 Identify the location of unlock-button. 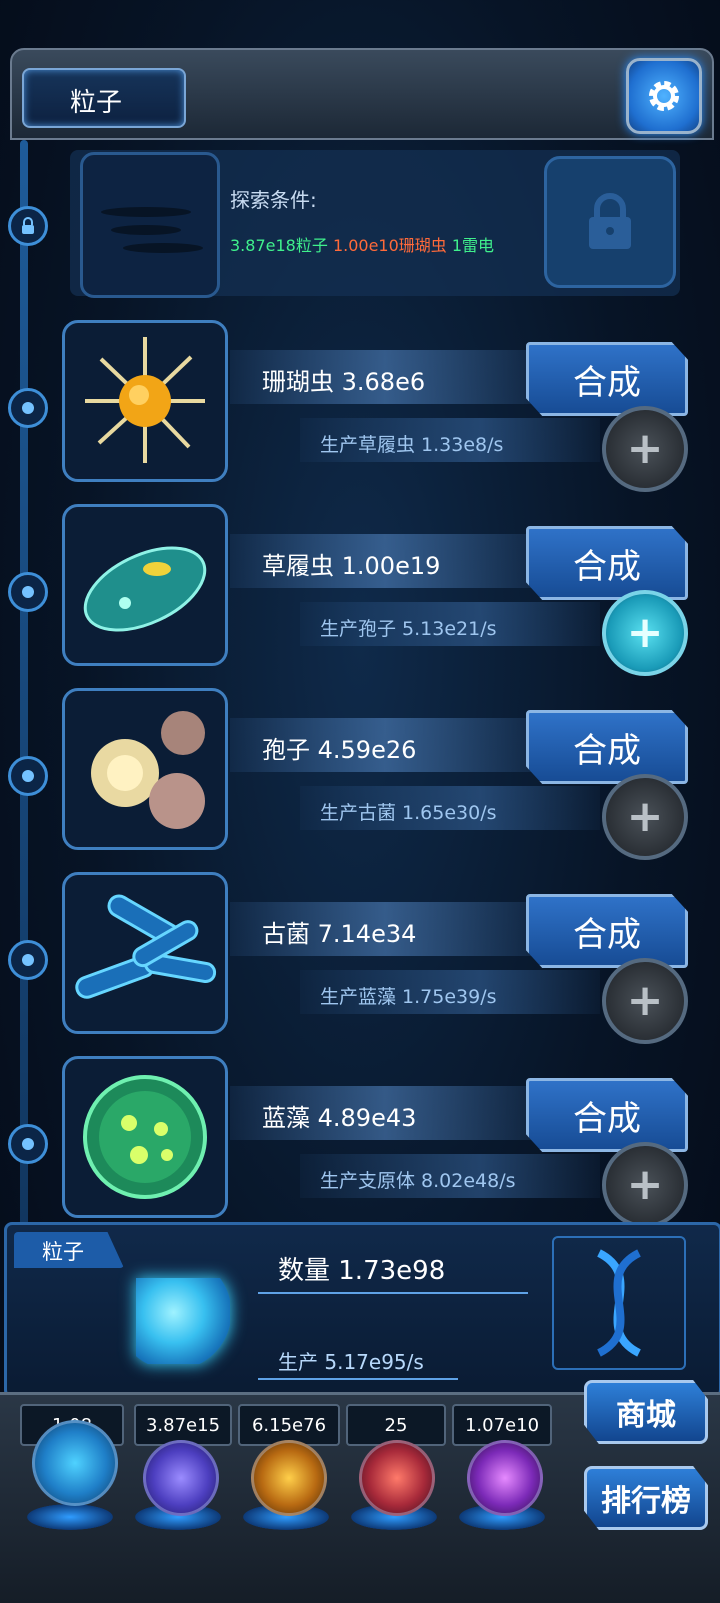
(610, 222).